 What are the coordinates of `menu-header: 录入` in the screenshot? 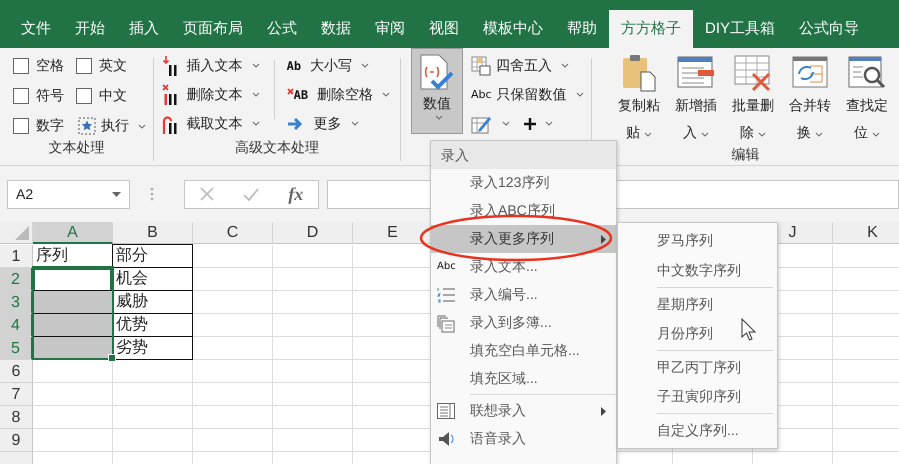 It's located at (523, 155).